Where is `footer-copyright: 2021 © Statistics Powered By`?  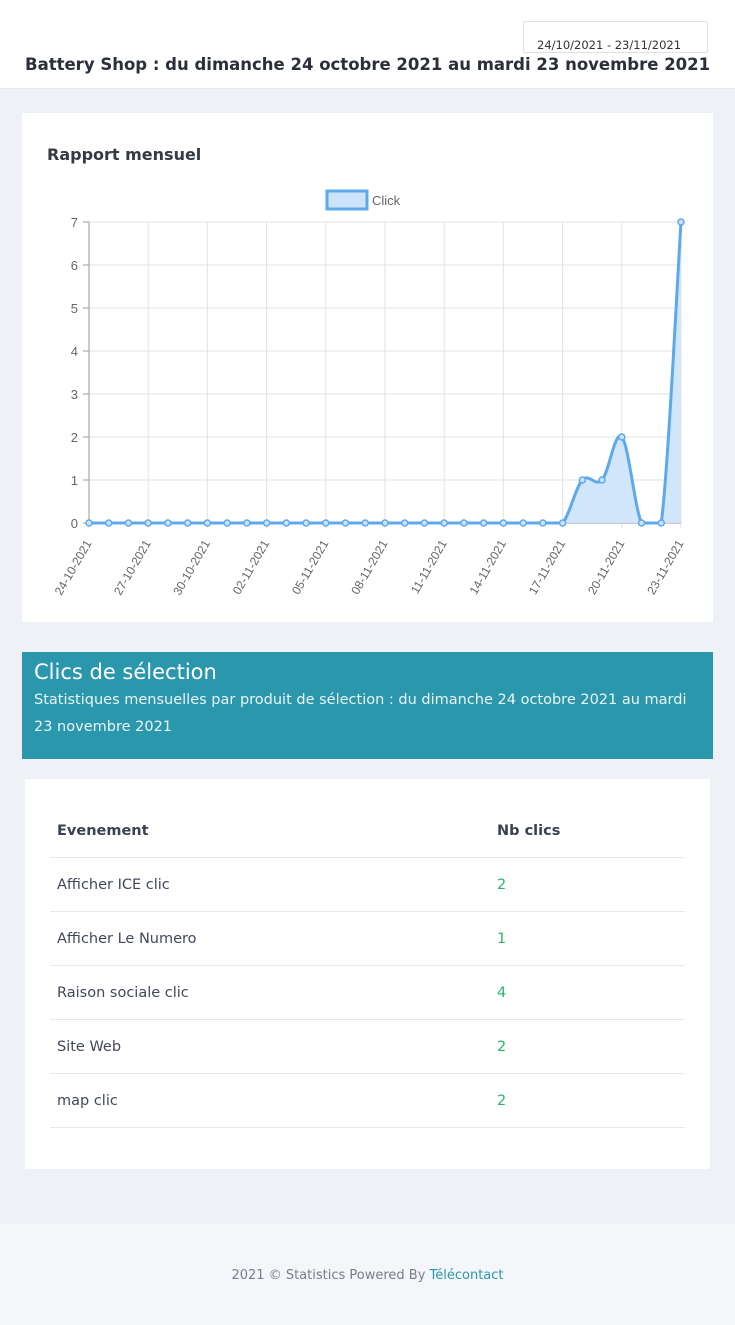 footer-copyright: 2021 © Statistics Powered By is located at coordinates (330, 1275).